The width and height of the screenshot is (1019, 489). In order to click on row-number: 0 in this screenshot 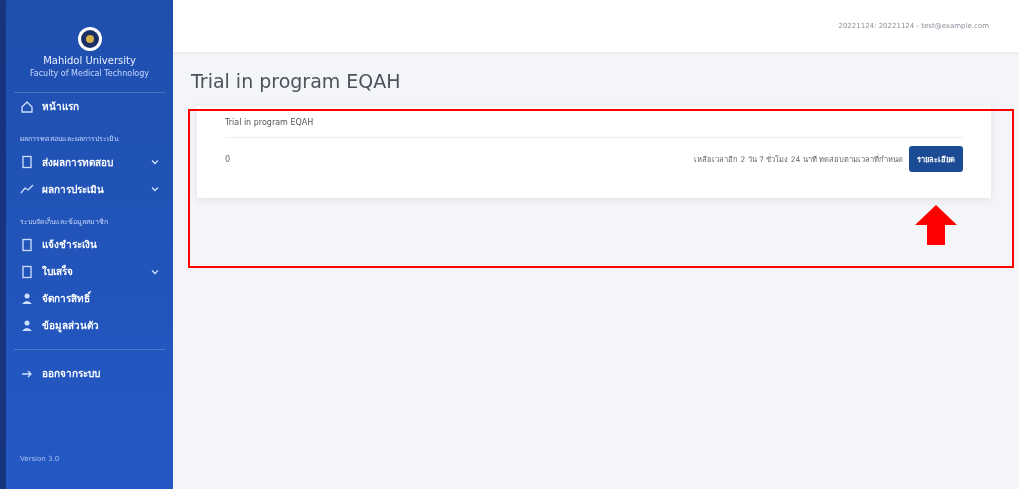, I will do `click(228, 159)`.